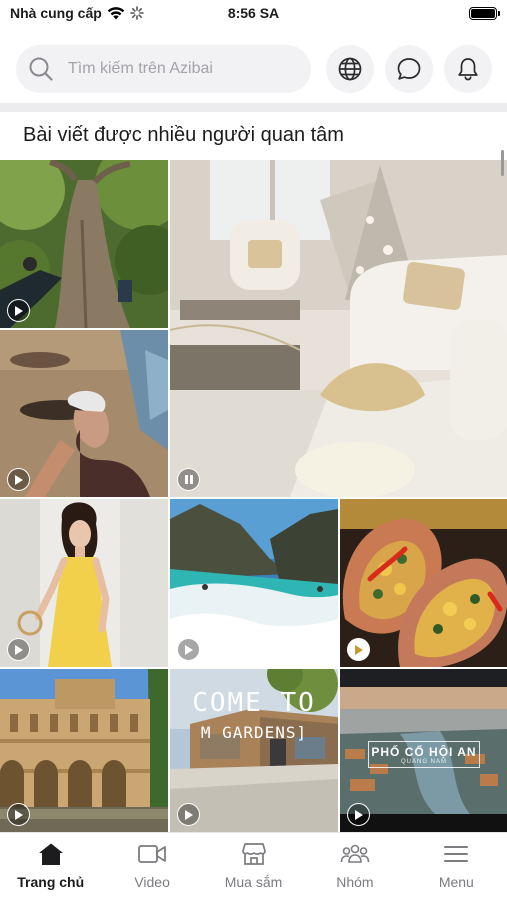  What do you see at coordinates (423, 583) in the screenshot?
I see `post-tile-stuffed-squid-dish` at bounding box center [423, 583].